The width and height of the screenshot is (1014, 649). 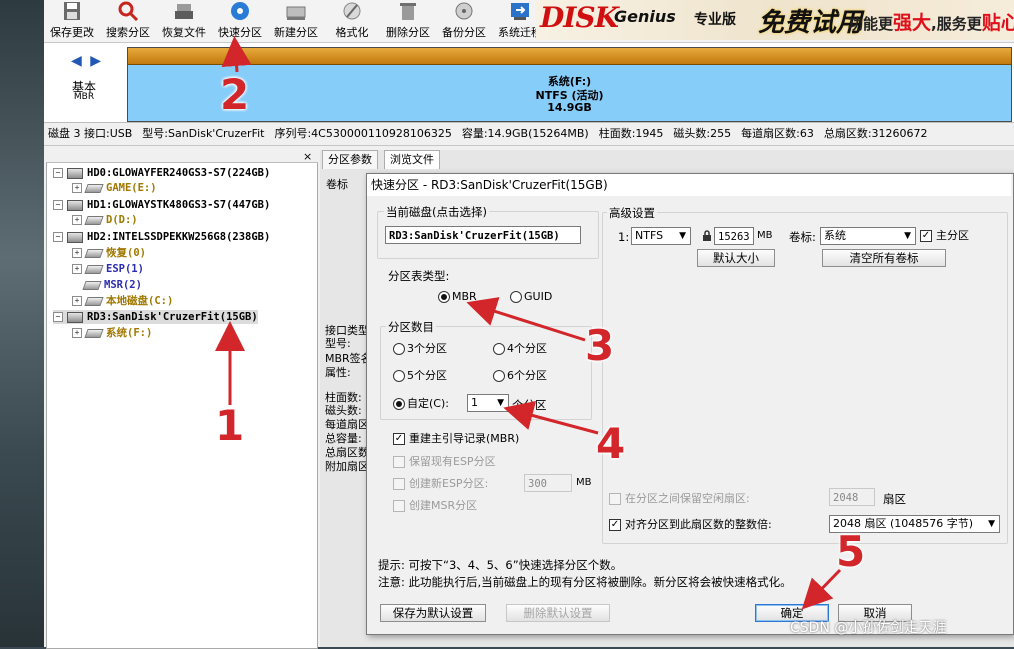 I want to click on format-button: 格式化, so click(x=352, y=20).